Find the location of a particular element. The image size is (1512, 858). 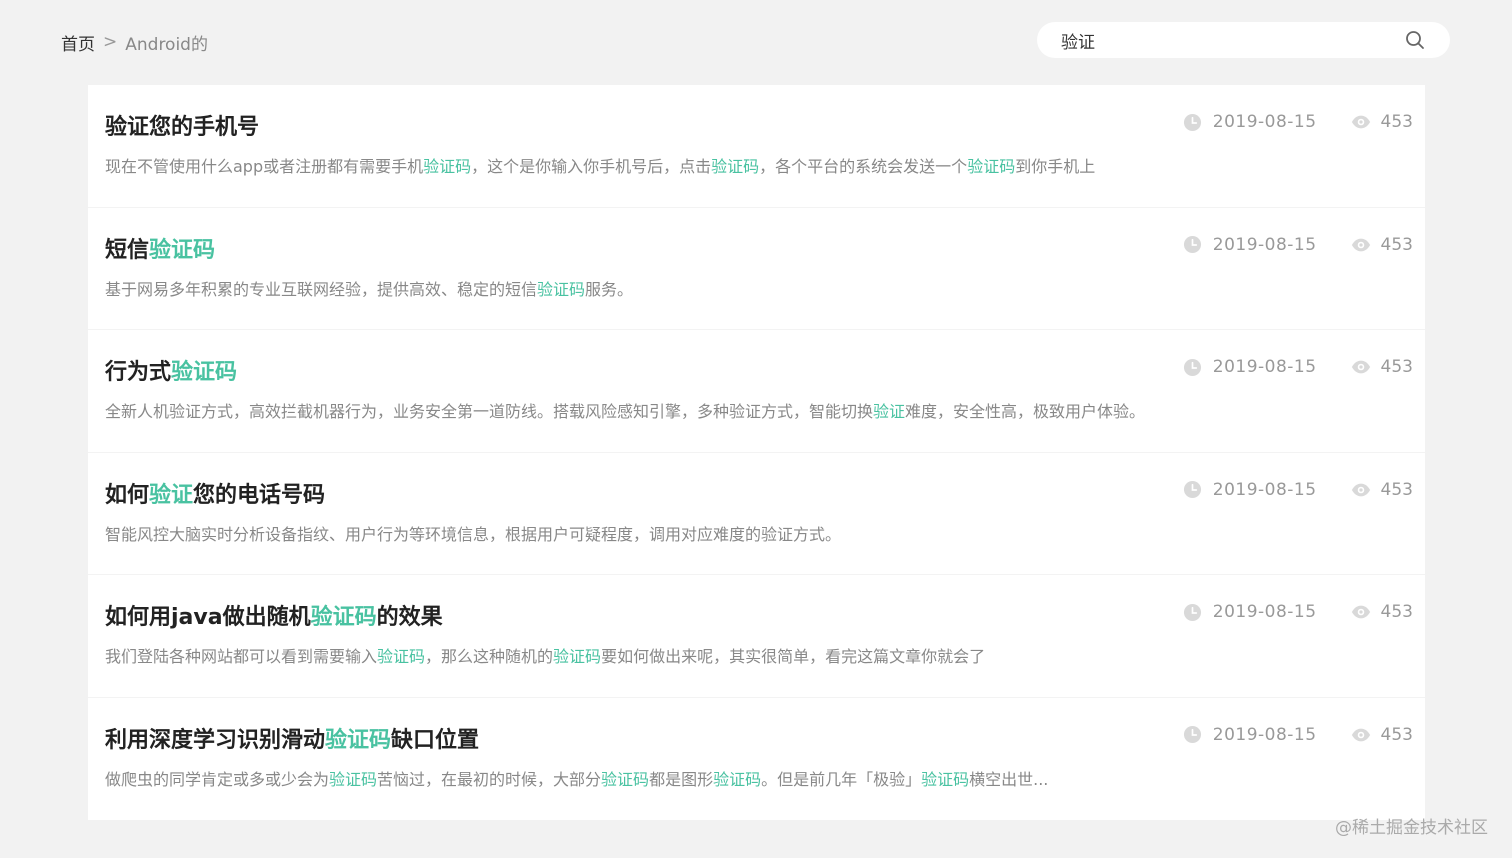

title-text: 如何 is located at coordinates (127, 495).